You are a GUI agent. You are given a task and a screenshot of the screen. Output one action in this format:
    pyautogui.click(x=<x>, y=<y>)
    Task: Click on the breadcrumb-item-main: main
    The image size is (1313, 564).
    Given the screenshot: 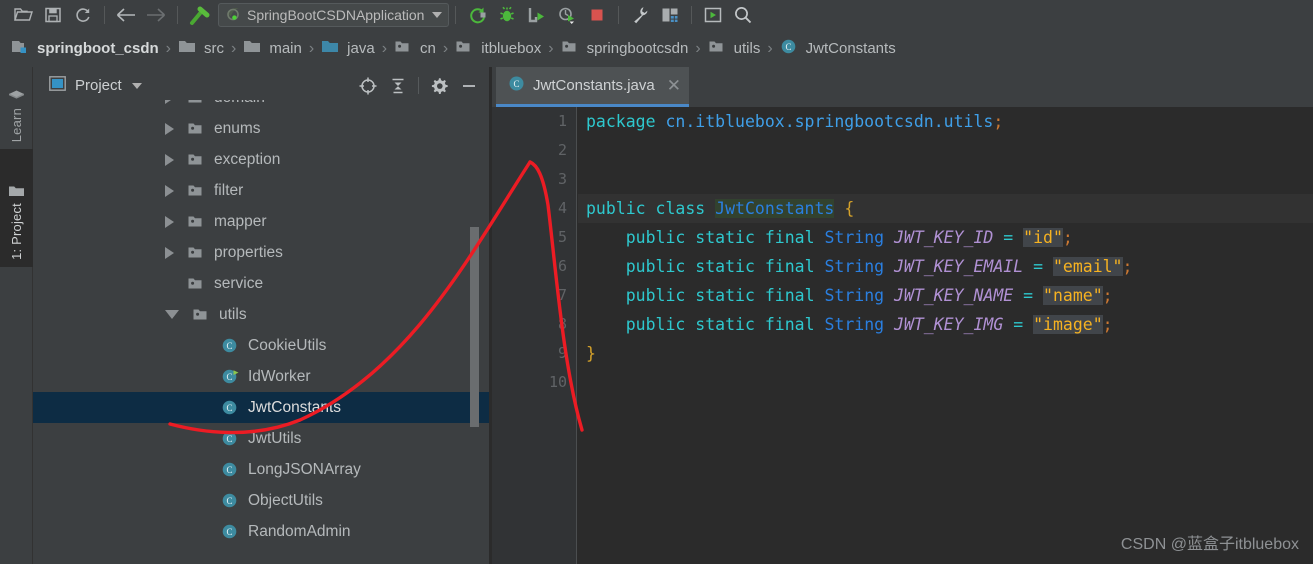 What is the action you would take?
    pyautogui.click(x=272, y=49)
    